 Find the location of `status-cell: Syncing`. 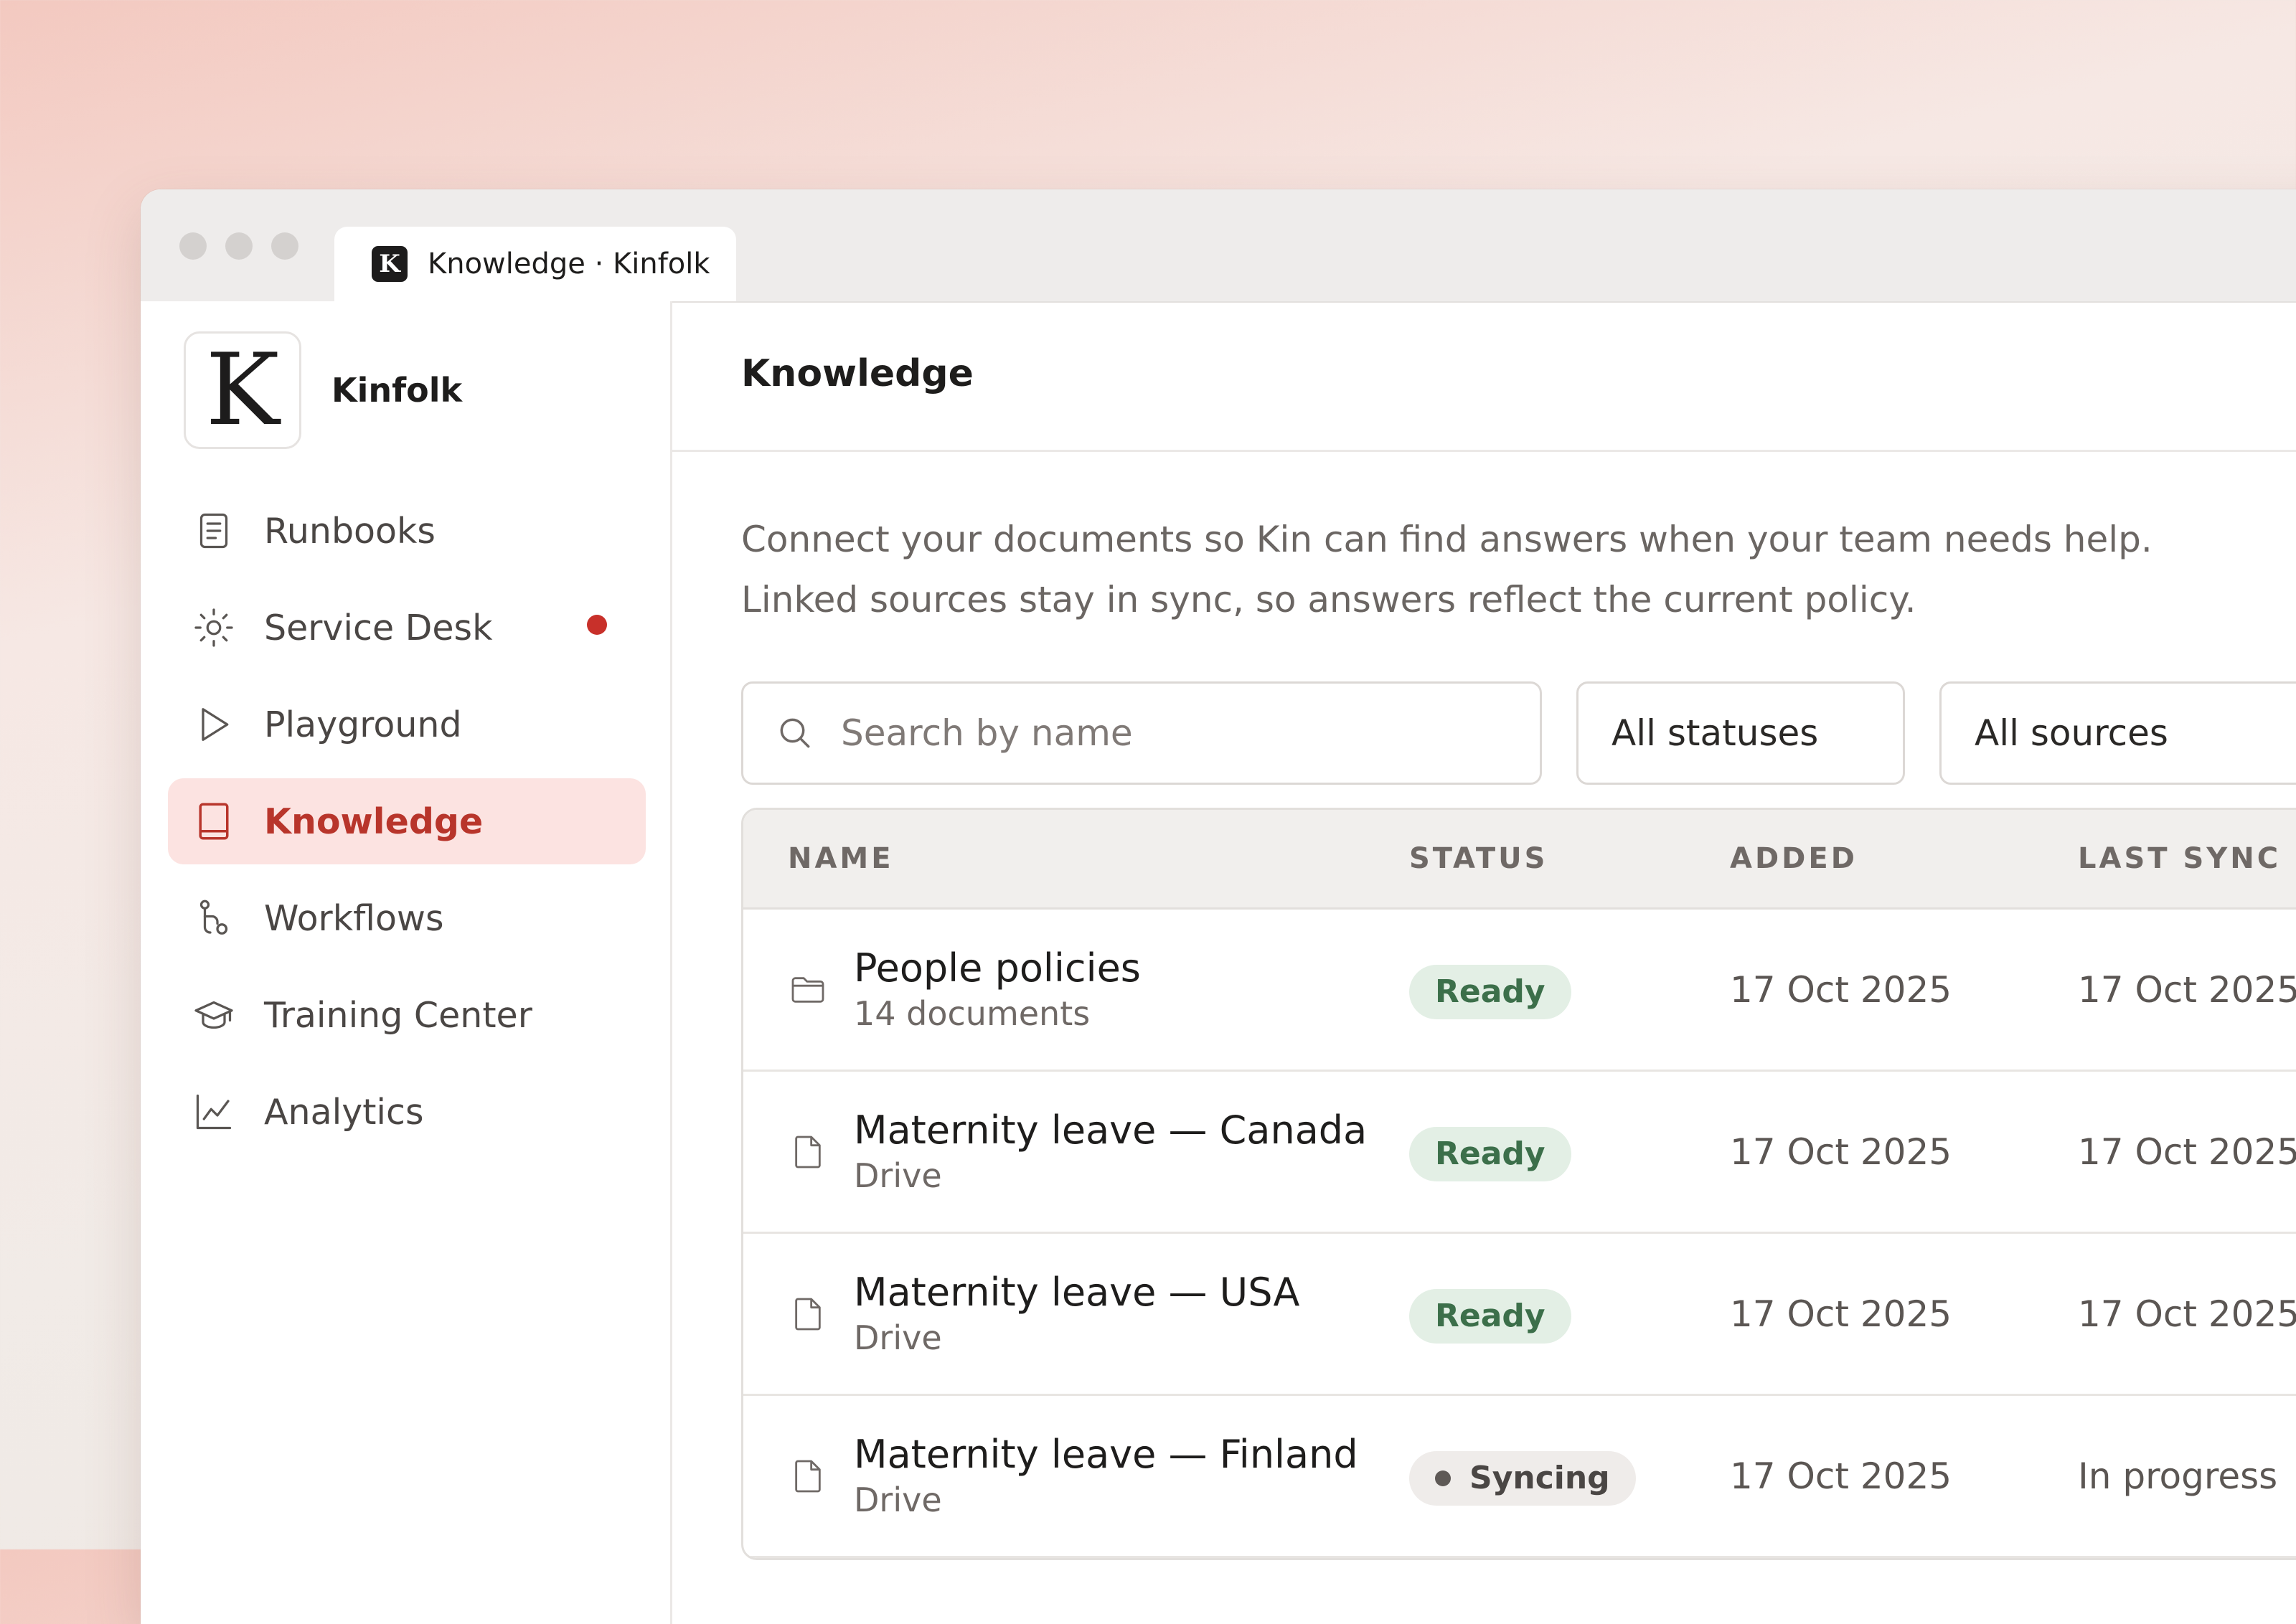

status-cell: Syncing is located at coordinates (1522, 1476).